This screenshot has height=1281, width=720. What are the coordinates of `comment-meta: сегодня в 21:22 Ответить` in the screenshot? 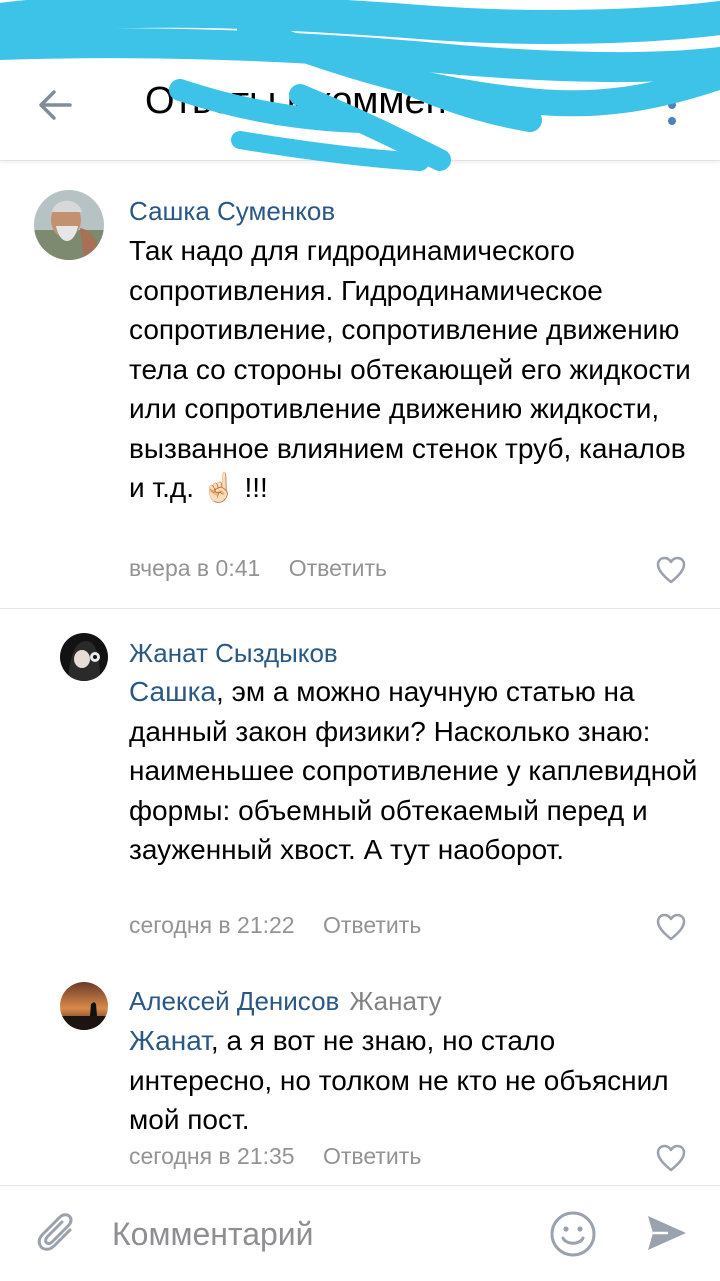 It's located at (275, 925).